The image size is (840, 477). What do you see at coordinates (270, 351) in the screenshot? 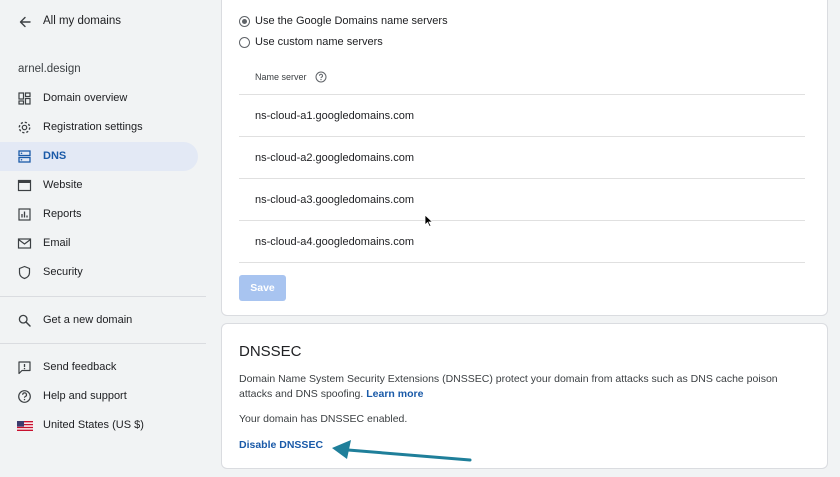
I see `dnssec-title: DNSSEC` at bounding box center [270, 351].